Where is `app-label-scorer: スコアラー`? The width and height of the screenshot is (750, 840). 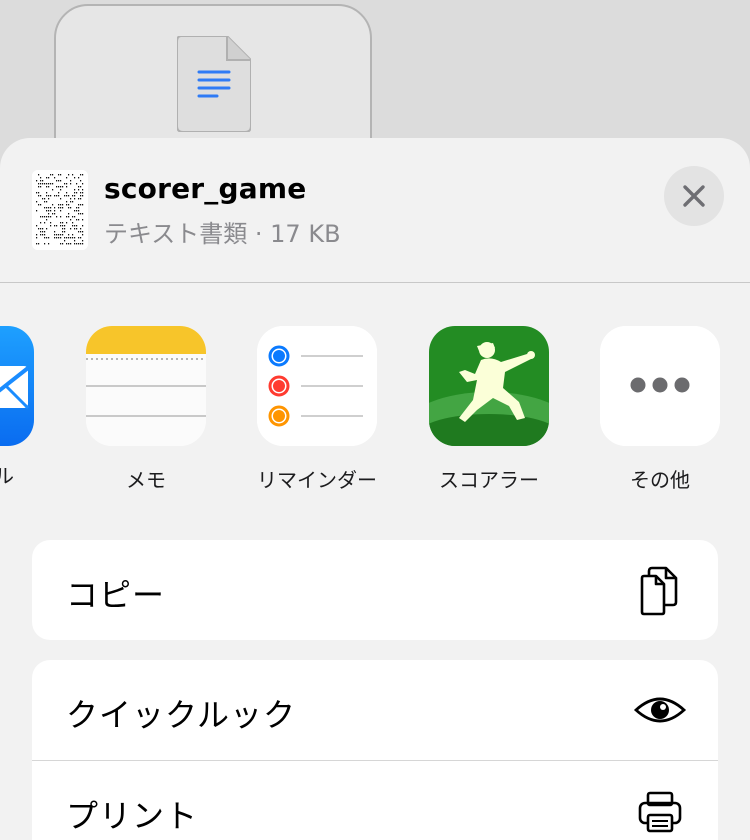
app-label-scorer: スコアラー is located at coordinates (489, 480).